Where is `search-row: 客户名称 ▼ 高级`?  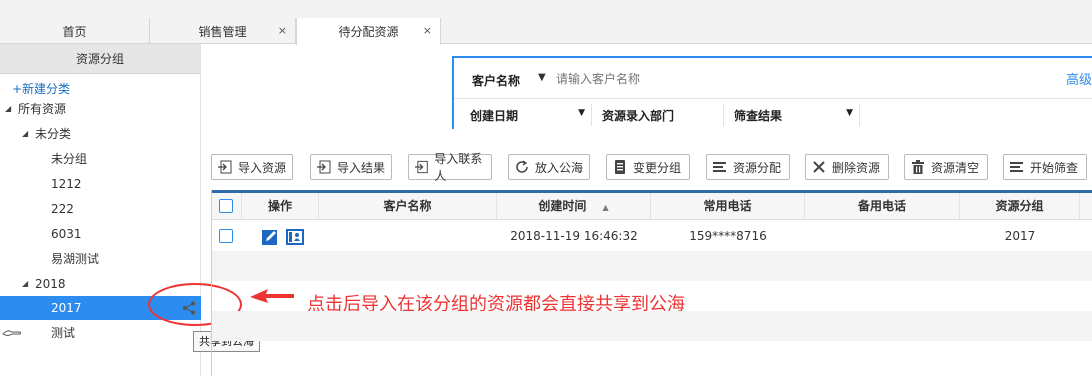 search-row: 客户名称 ▼ 高级 is located at coordinates (773, 78).